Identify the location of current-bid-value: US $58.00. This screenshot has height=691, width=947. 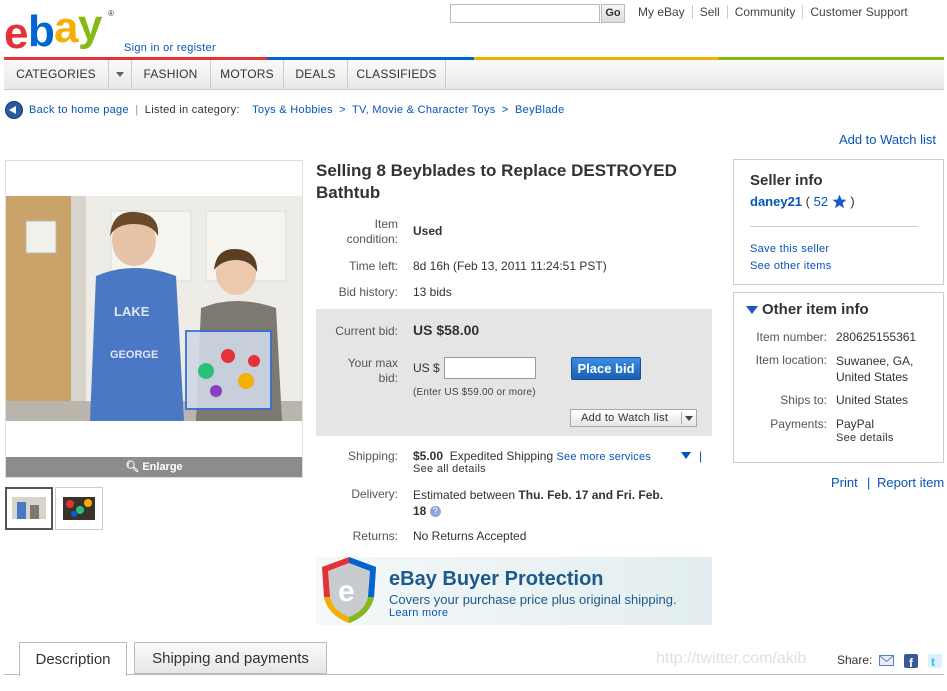
(446, 330).